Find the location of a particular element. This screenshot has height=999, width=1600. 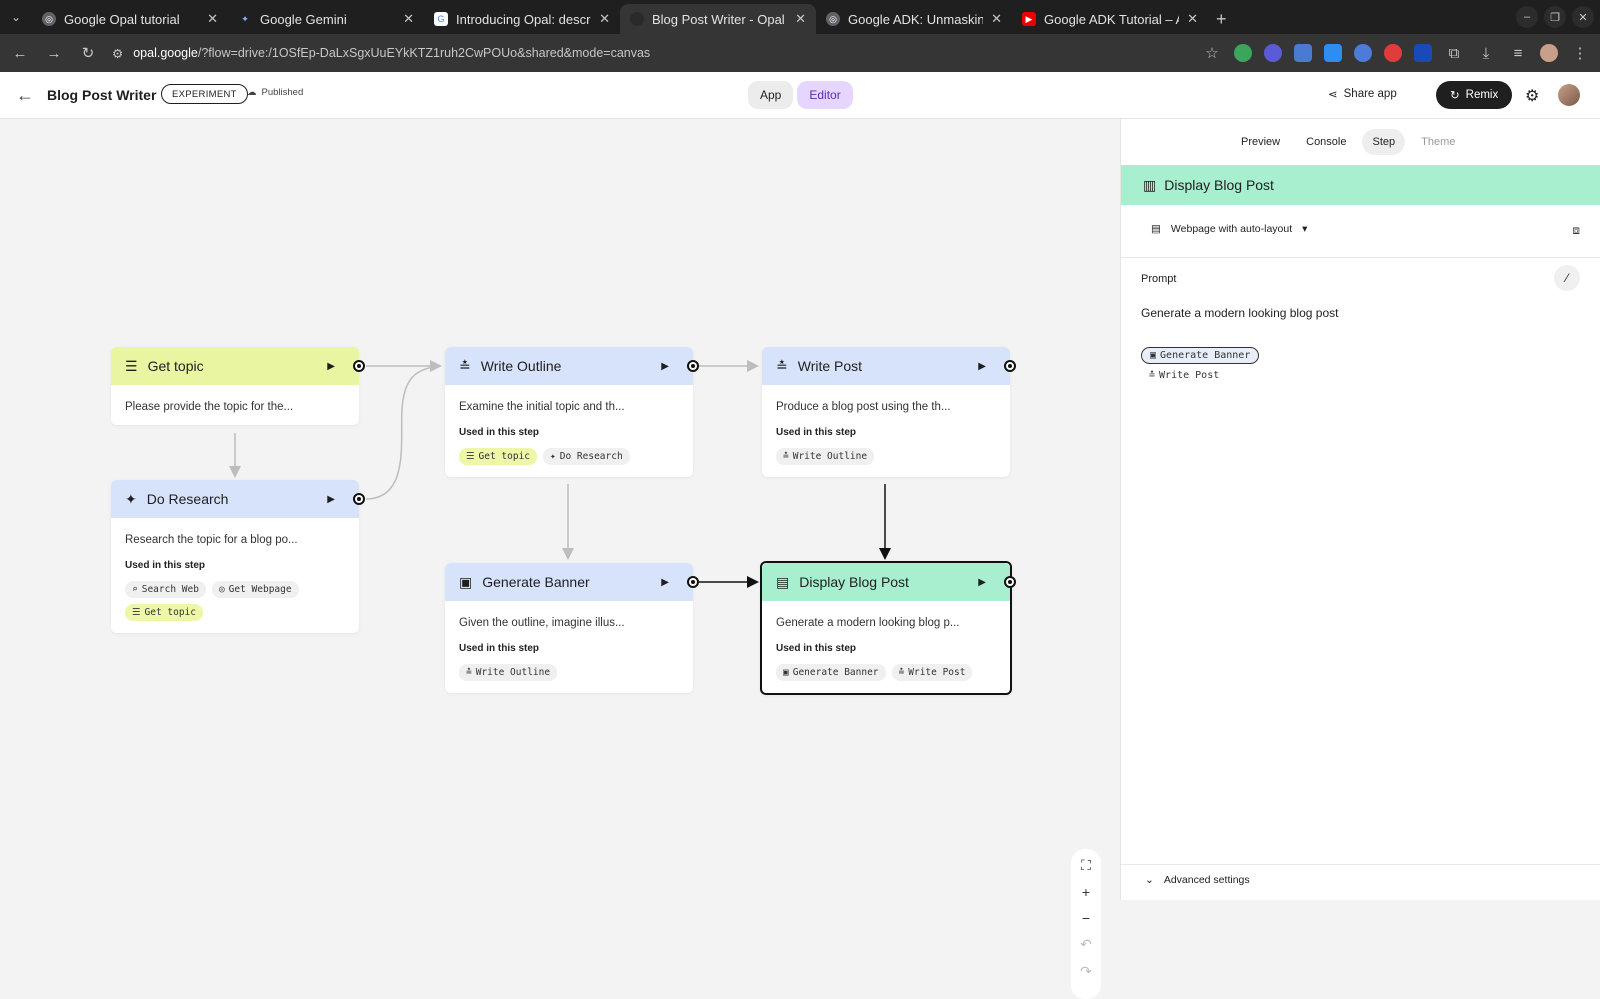

node-header: ☰ Get topic ▶ is located at coordinates (238, 366).